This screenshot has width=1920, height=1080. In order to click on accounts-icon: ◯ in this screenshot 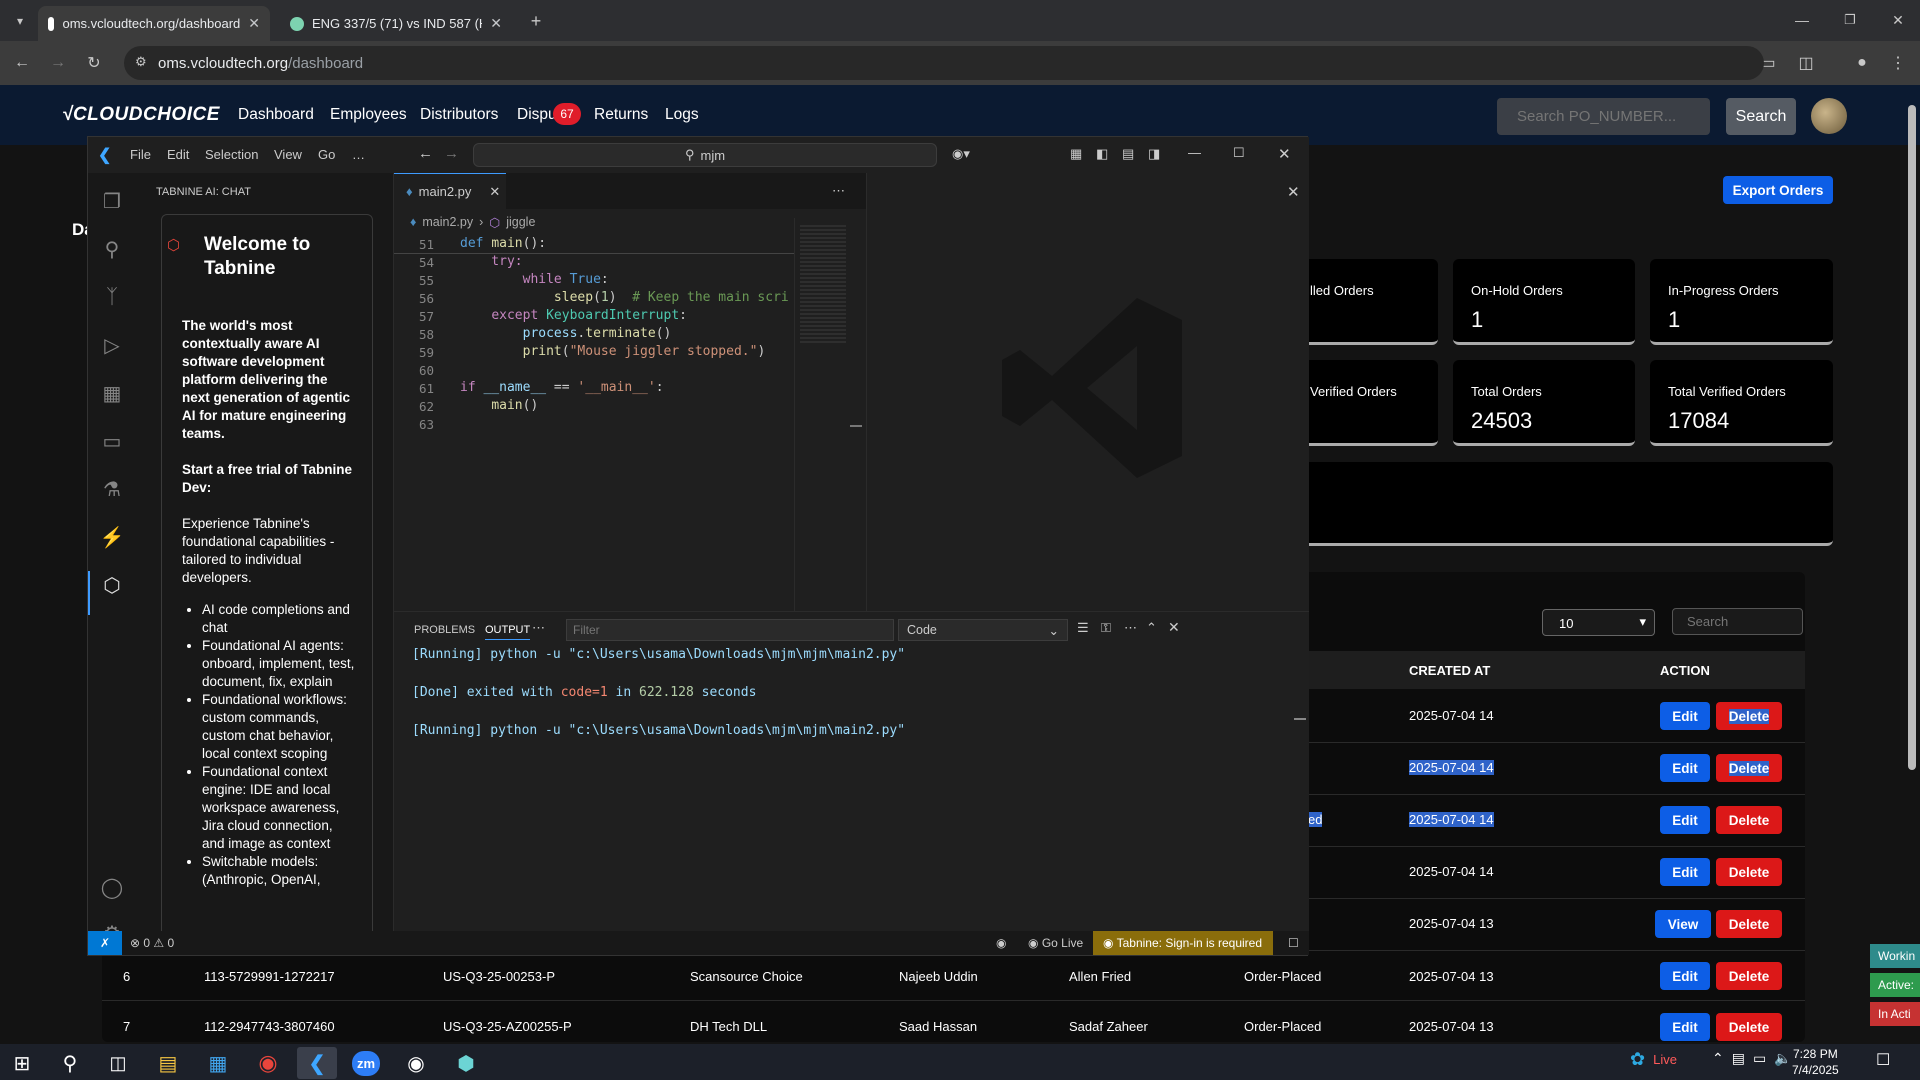, I will do `click(112, 887)`.